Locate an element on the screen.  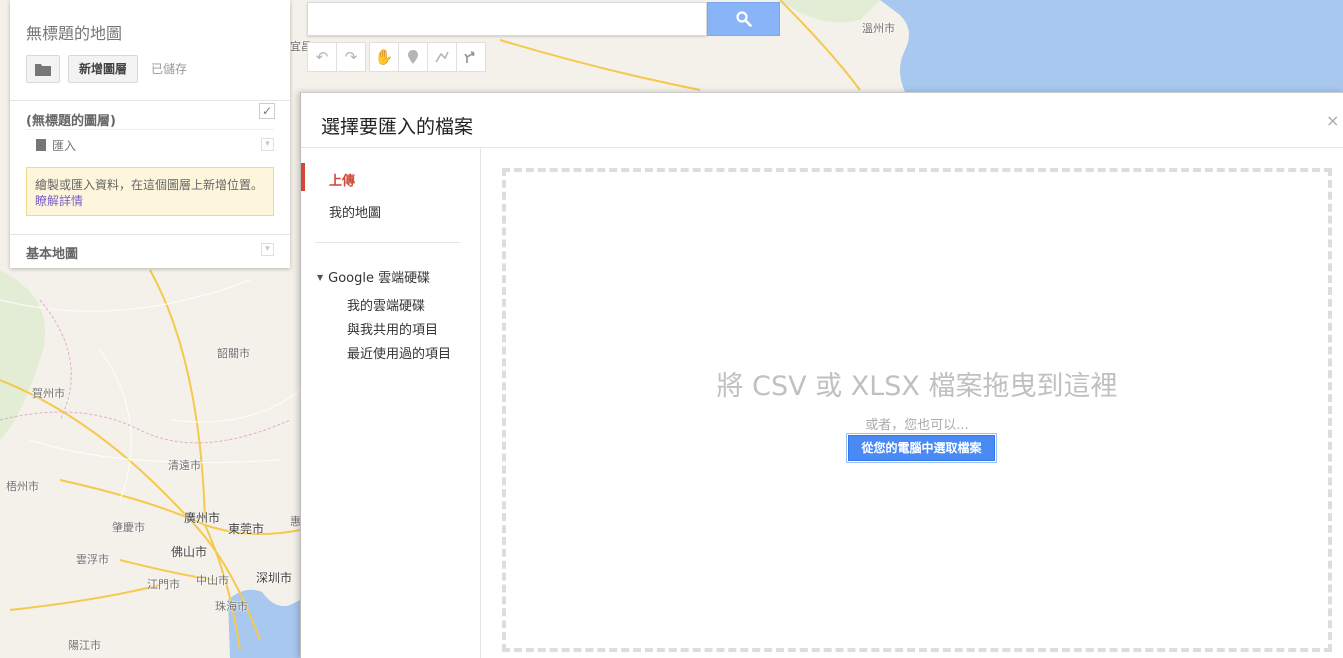
map-title: 無標題的地圖 is located at coordinates (74, 32).